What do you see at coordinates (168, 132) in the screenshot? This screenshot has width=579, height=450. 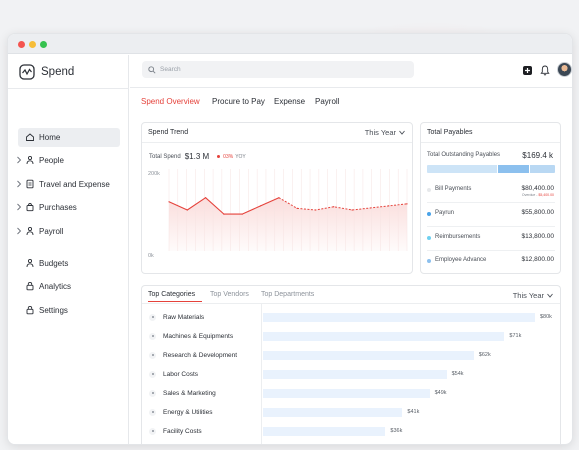 I see `card-title: Spend Trend` at bounding box center [168, 132].